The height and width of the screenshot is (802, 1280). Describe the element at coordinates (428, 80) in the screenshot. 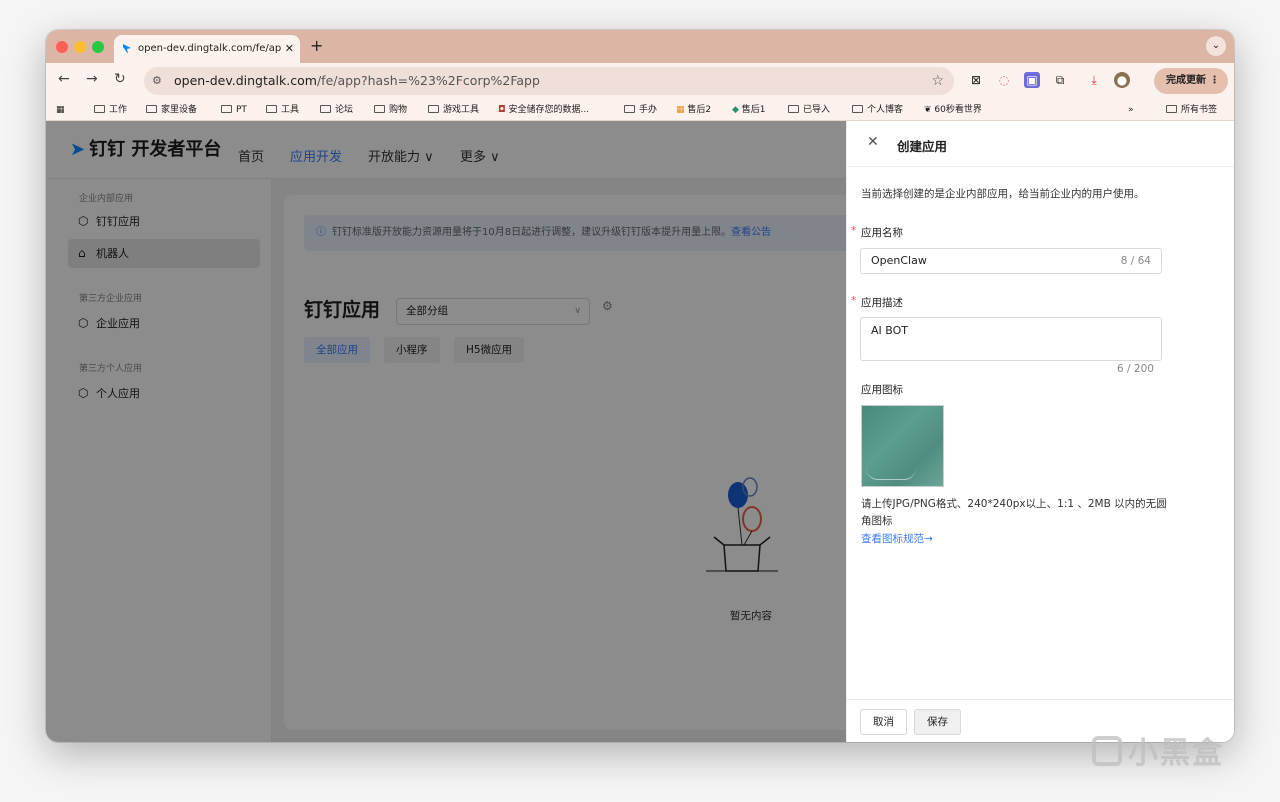

I see `url-path: /fe/app?hash=%23%2Fcorp%2Fapp` at that location.